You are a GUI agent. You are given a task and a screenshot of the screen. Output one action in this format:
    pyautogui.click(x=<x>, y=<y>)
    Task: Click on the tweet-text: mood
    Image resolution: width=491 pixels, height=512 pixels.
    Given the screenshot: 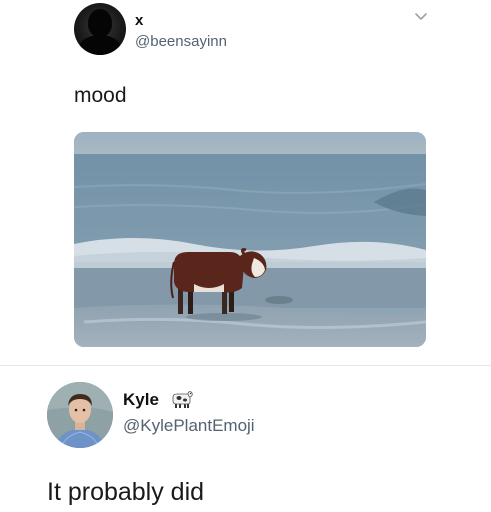 What is the action you would take?
    pyautogui.click(x=100, y=95)
    